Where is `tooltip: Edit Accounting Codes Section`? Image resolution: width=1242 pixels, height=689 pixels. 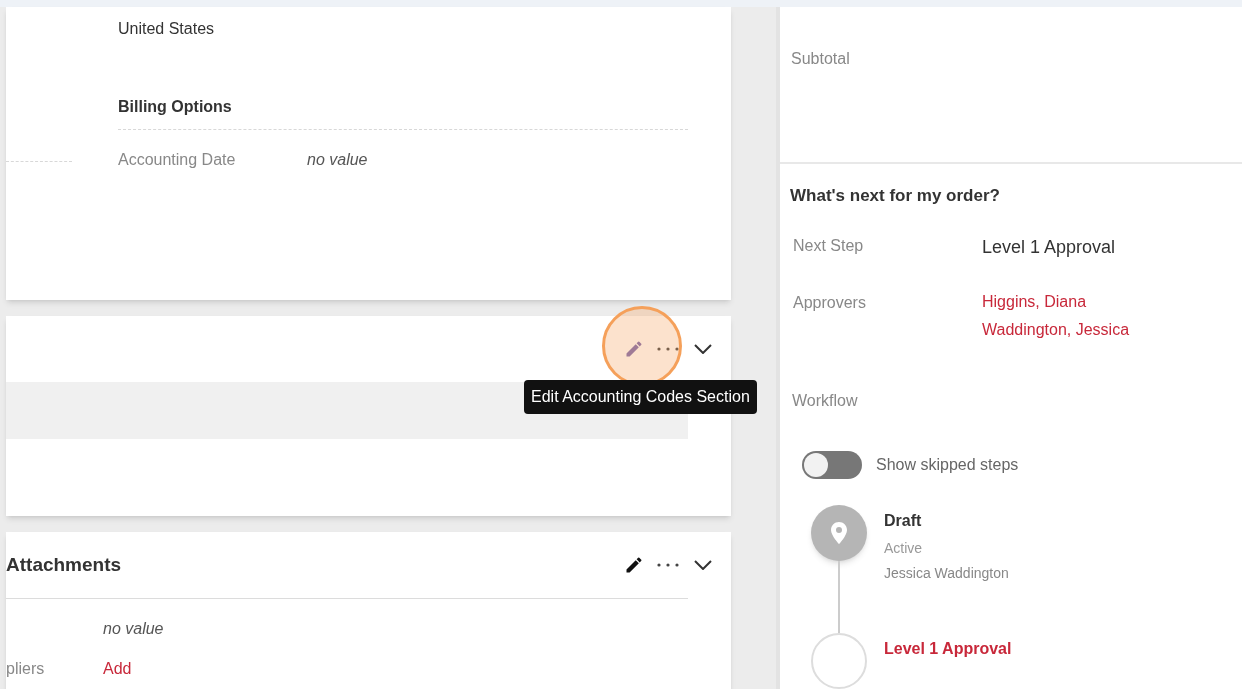 tooltip: Edit Accounting Codes Section is located at coordinates (640, 397).